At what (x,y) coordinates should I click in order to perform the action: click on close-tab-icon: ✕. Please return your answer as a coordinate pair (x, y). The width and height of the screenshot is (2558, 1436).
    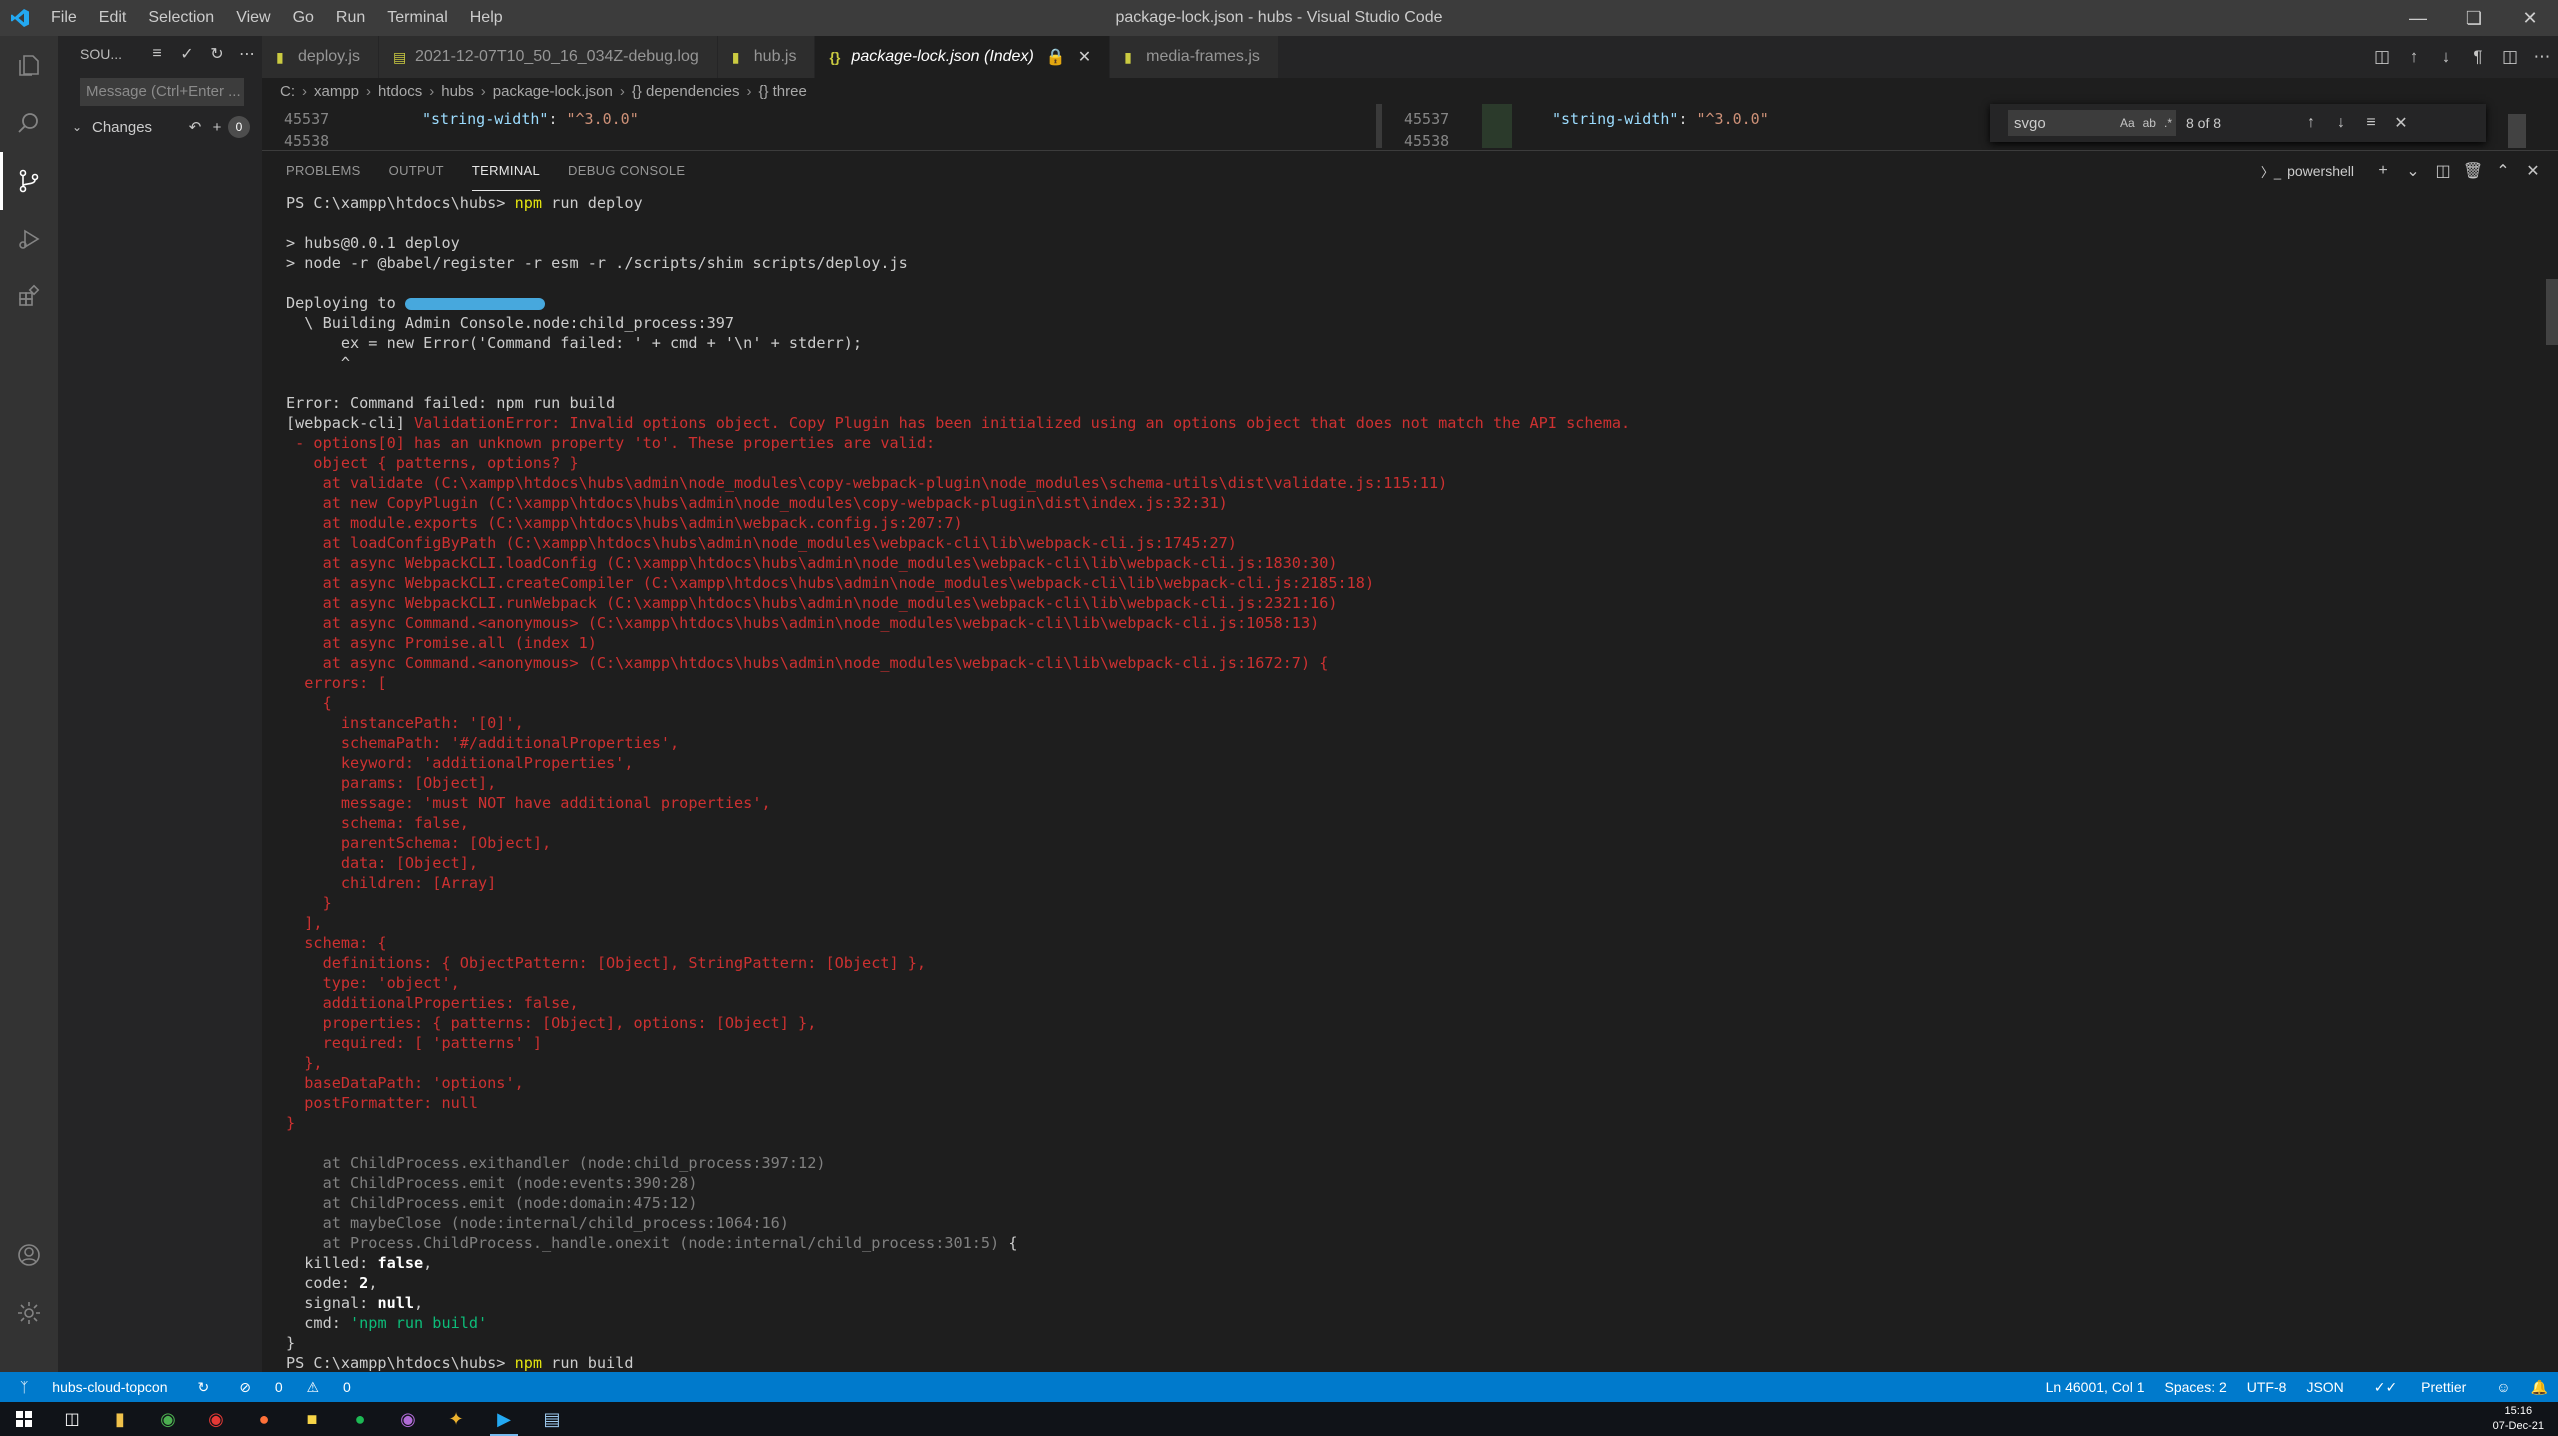
    Looking at the image, I should click on (1084, 57).